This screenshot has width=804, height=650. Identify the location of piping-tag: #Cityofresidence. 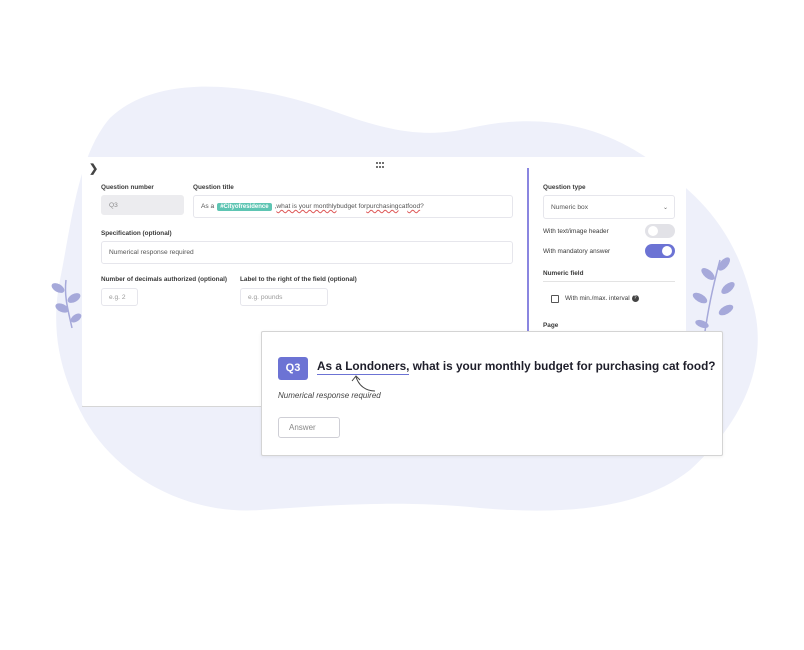
(244, 206).